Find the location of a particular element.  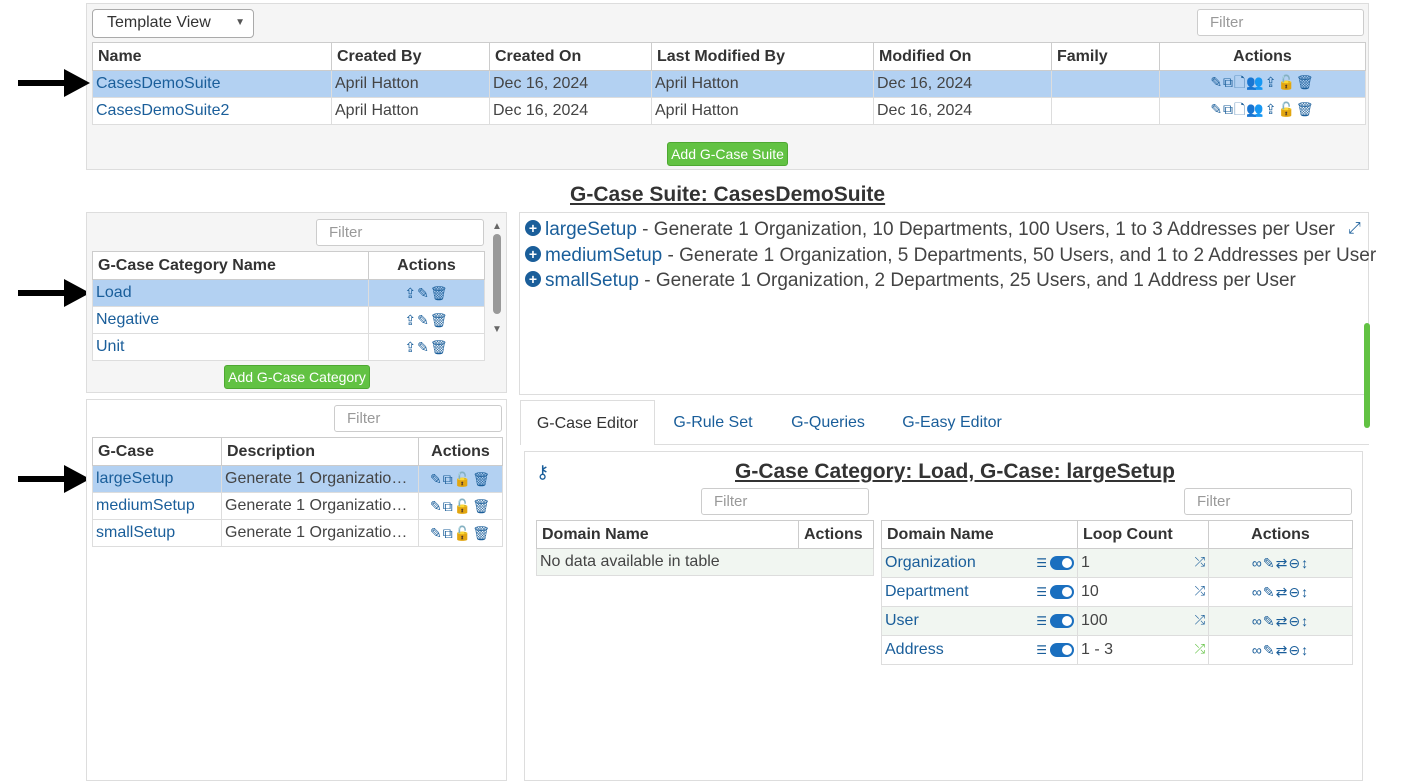

domain-name: User is located at coordinates (902, 620).